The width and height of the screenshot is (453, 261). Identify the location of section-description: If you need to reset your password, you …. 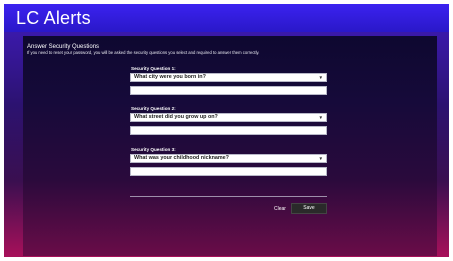
(143, 52).